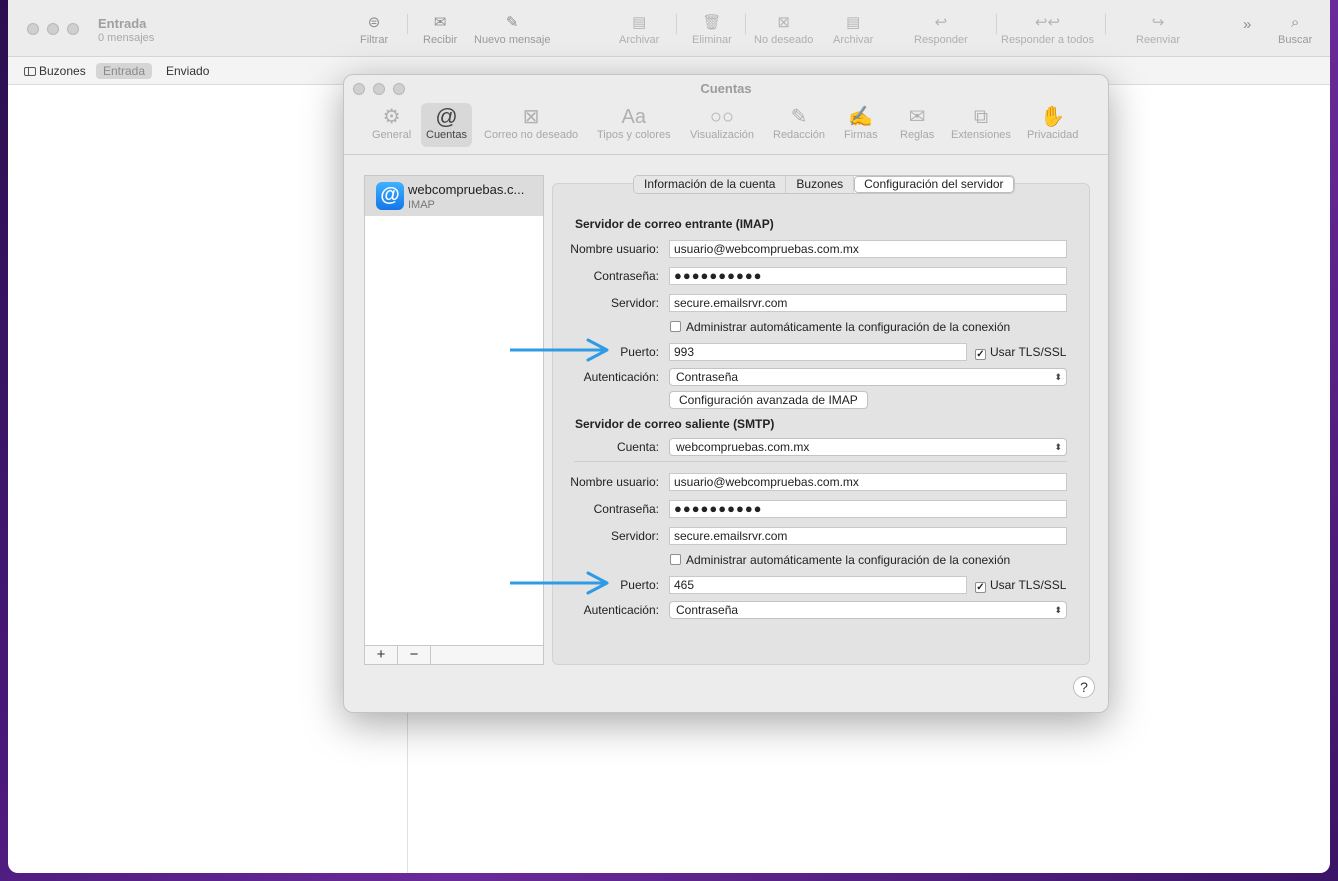 The height and width of the screenshot is (881, 1338). Describe the element at coordinates (33, 29) in the screenshot. I see `close-window-button` at that location.